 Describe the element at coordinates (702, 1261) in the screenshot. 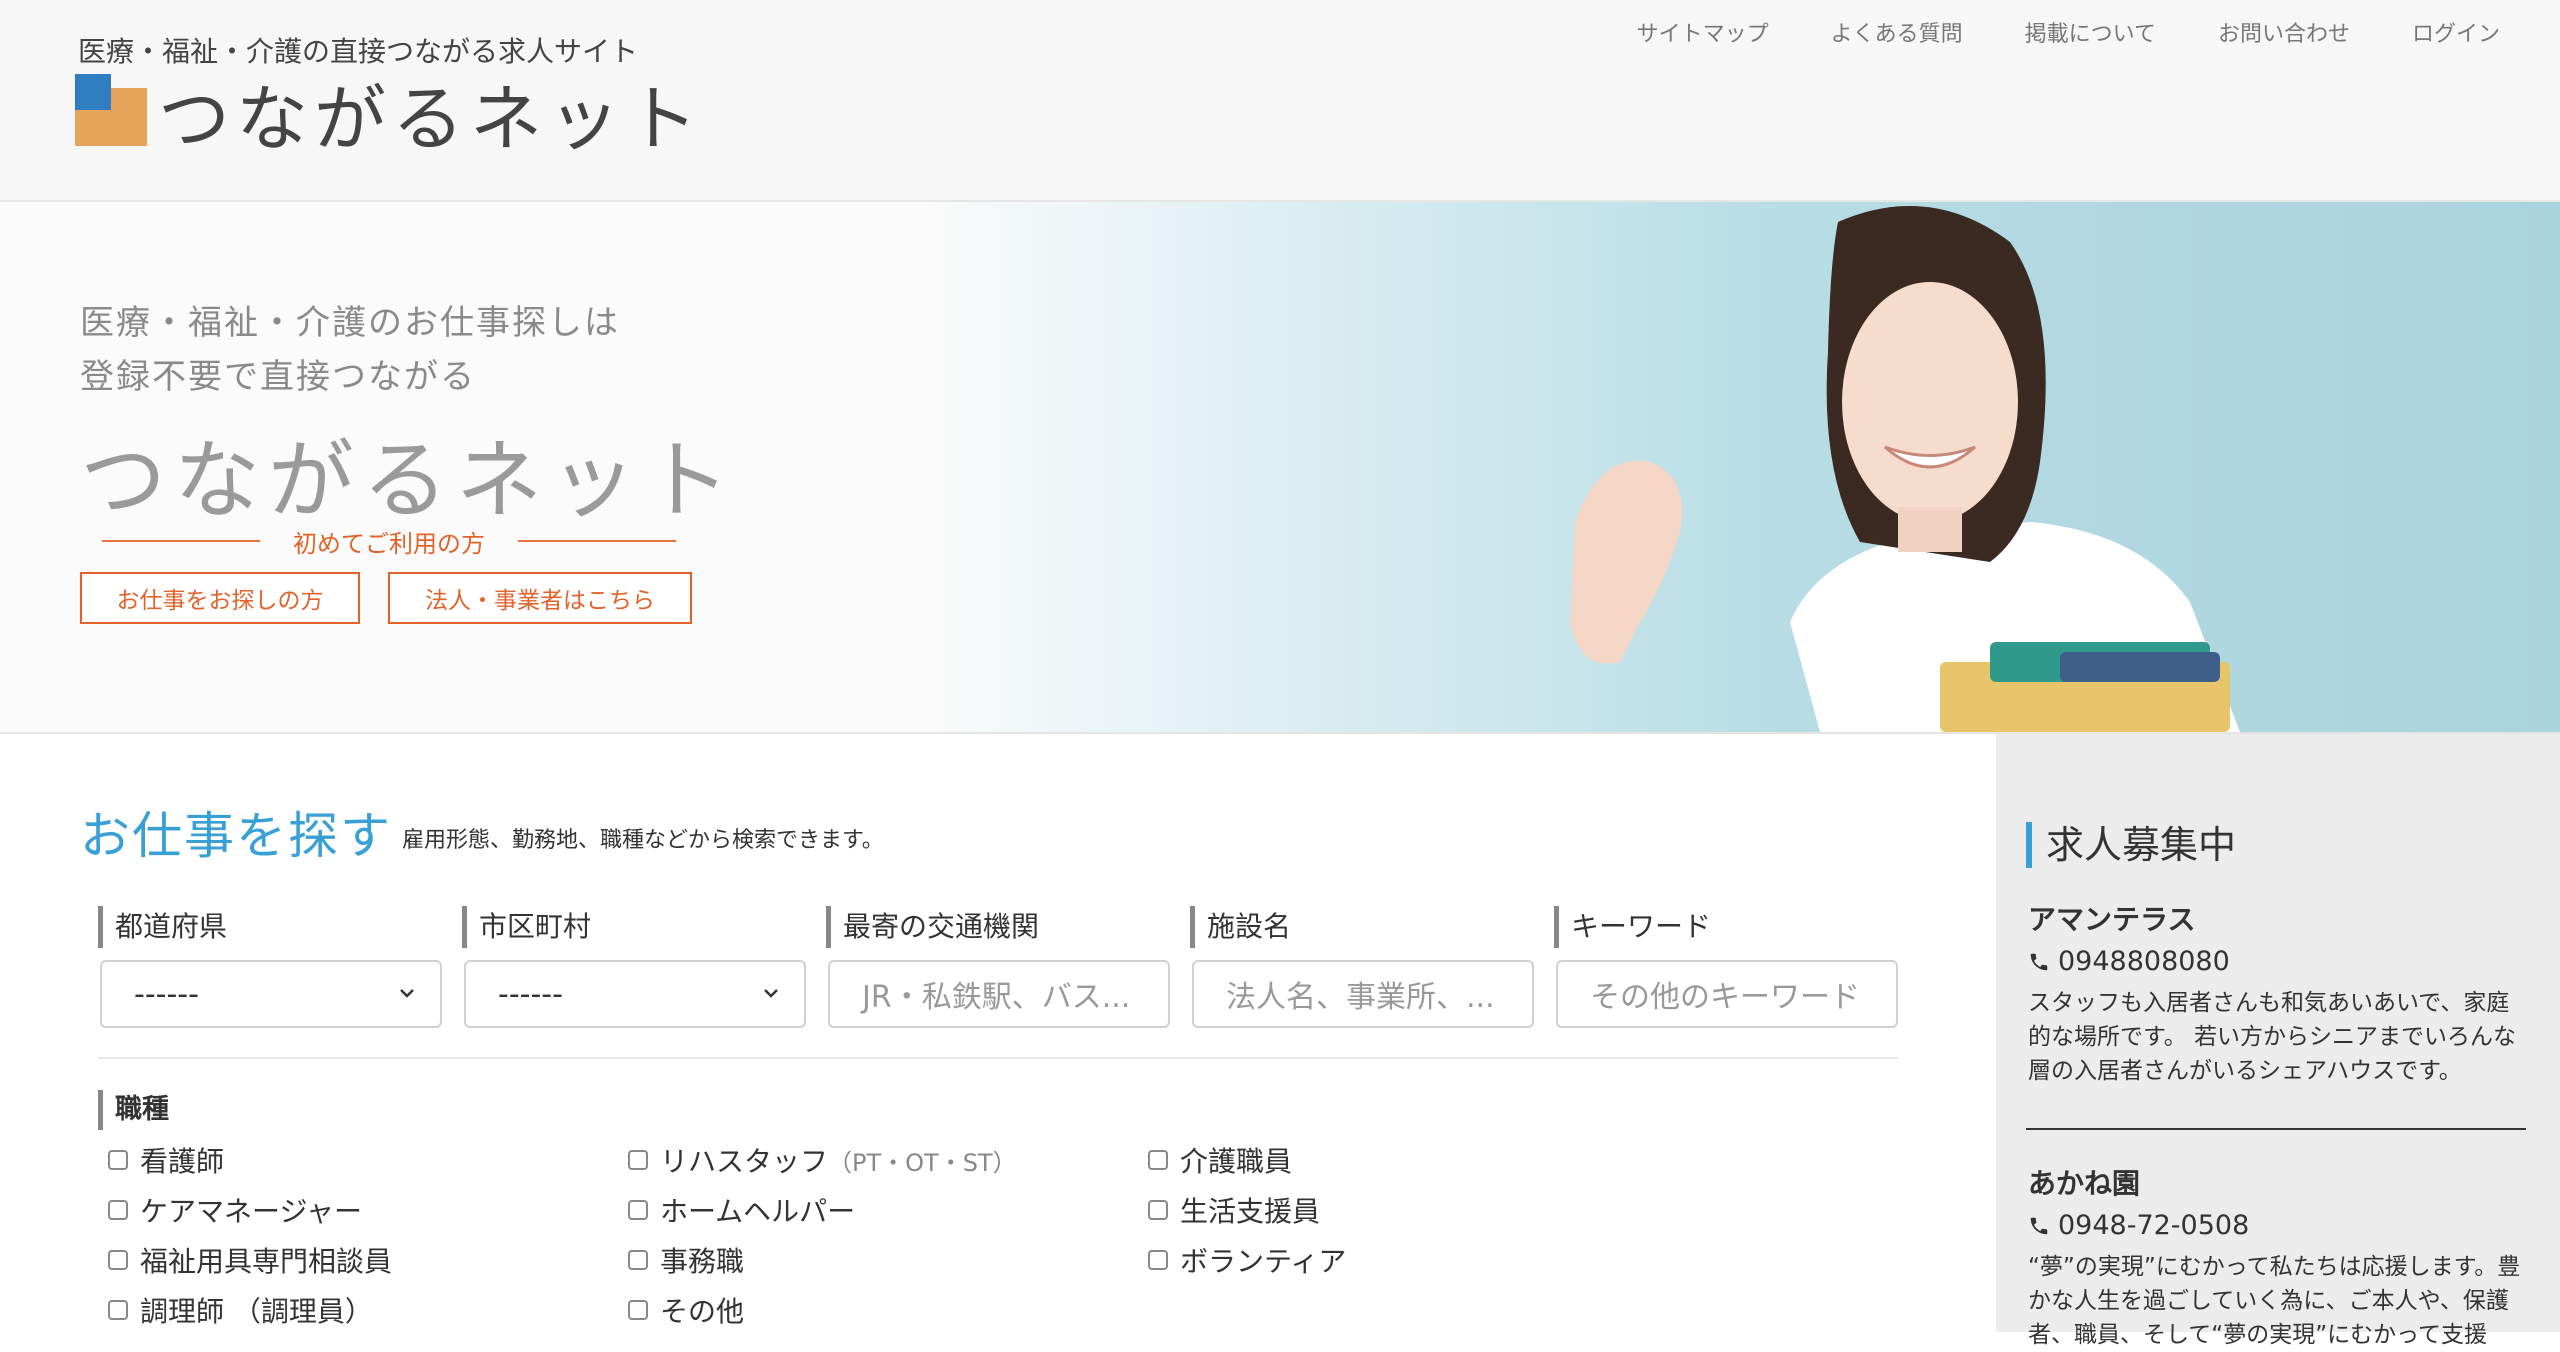

I see `job-checkbox-label: 事務職` at that location.